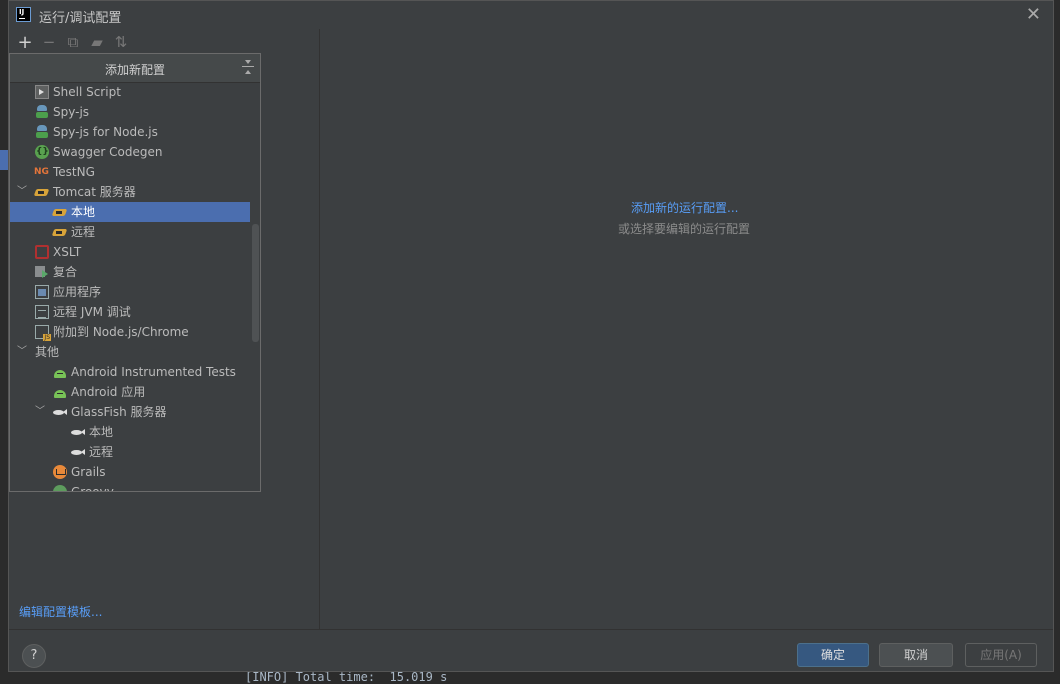 The height and width of the screenshot is (684, 1060). Describe the element at coordinates (130, 487) in the screenshot. I see `tree-item-groovy: Groovy` at that location.